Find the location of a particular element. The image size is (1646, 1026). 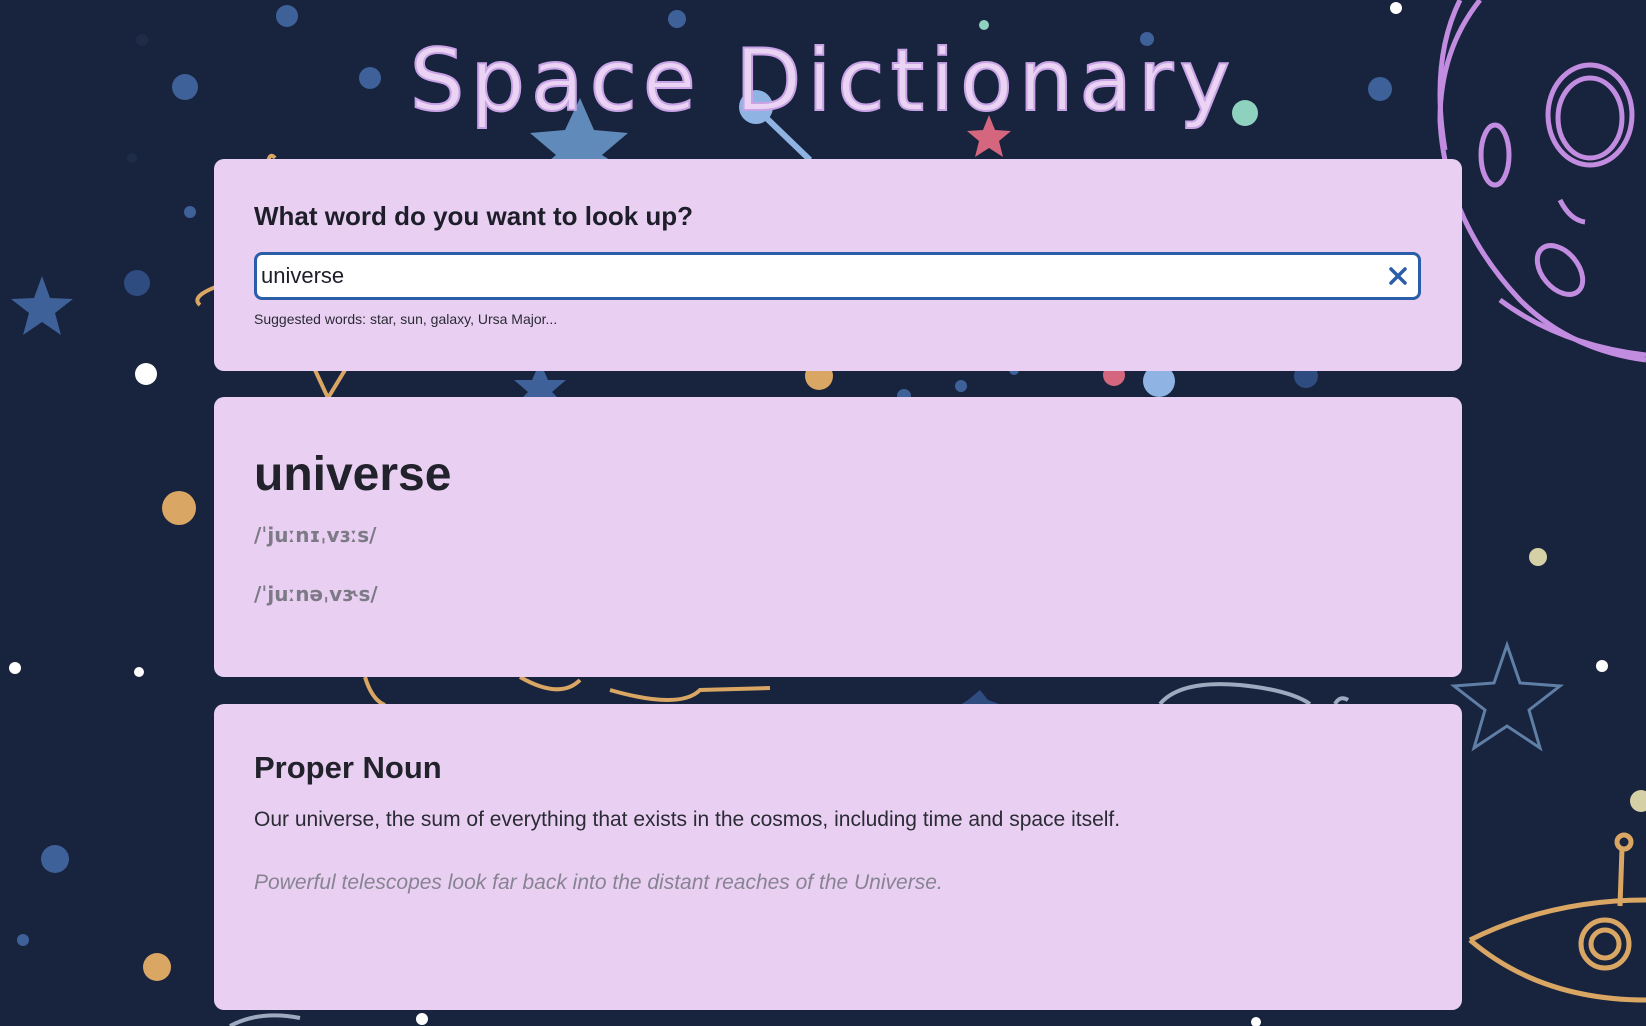

part-of-speech: Proper Noun is located at coordinates (348, 767).